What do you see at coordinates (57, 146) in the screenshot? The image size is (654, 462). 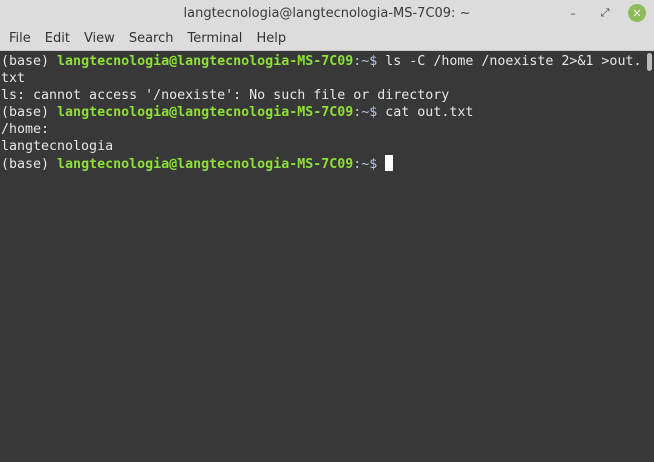 I see `terminal-line: langtecnologia` at bounding box center [57, 146].